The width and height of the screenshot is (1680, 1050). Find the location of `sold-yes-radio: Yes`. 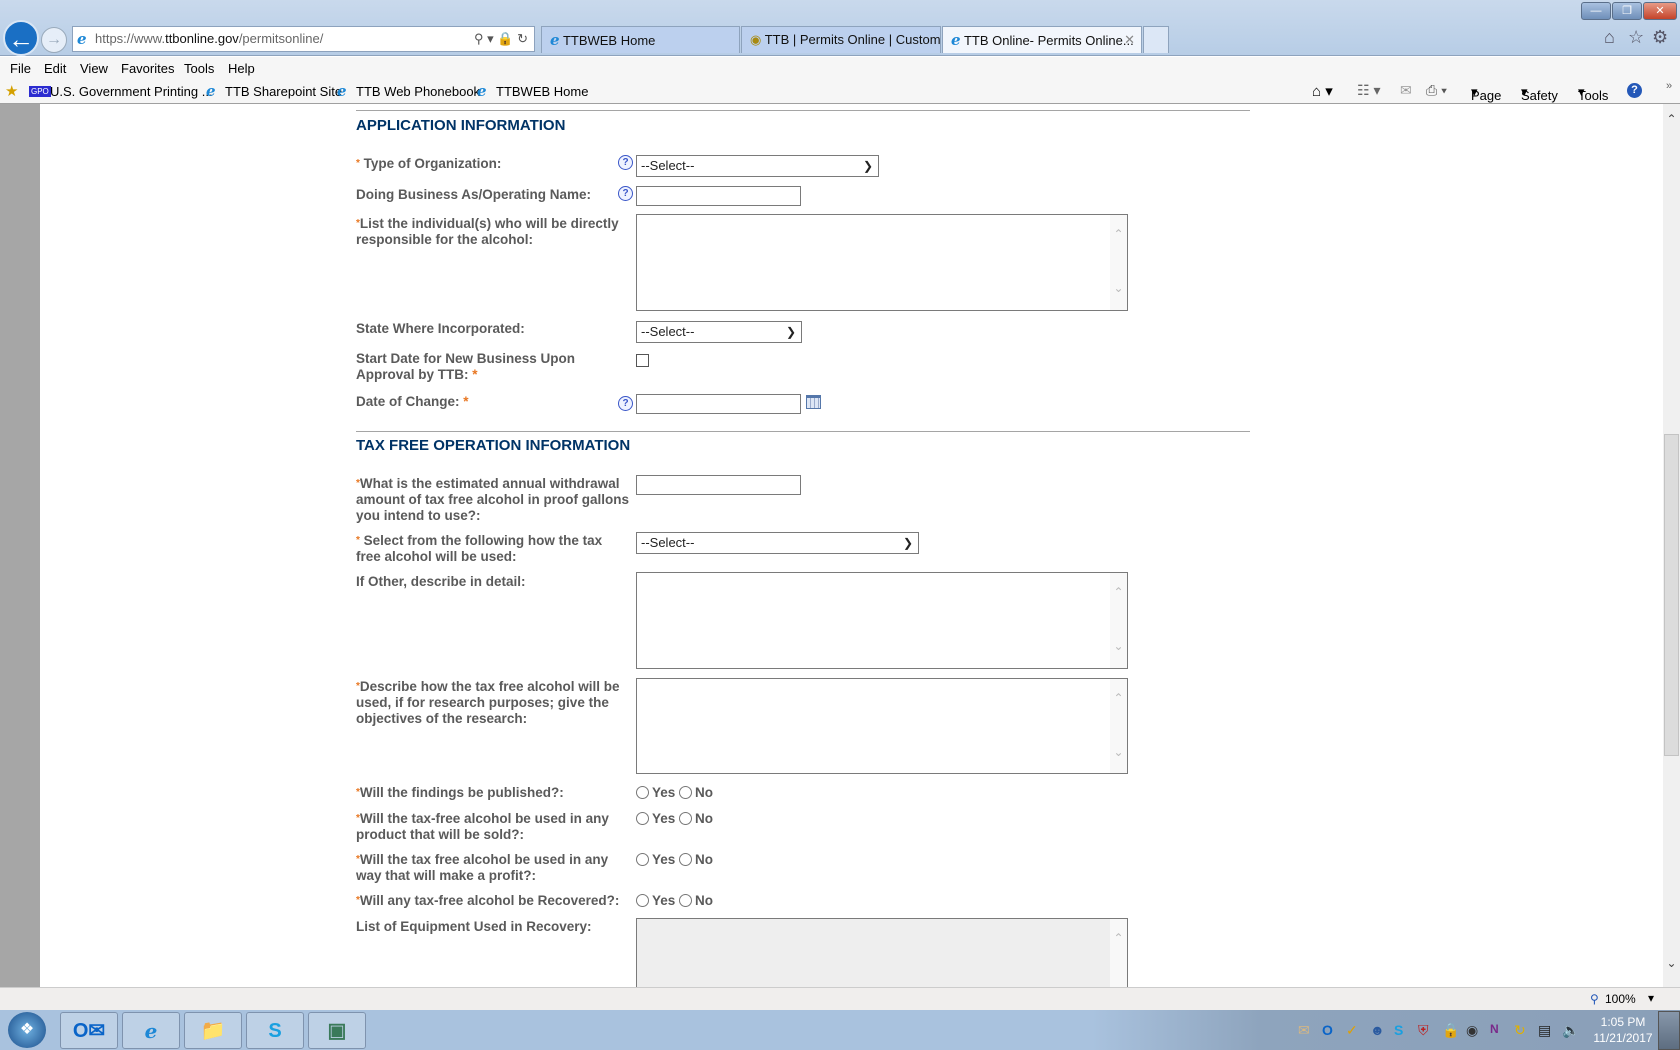

sold-yes-radio: Yes is located at coordinates (655, 818).